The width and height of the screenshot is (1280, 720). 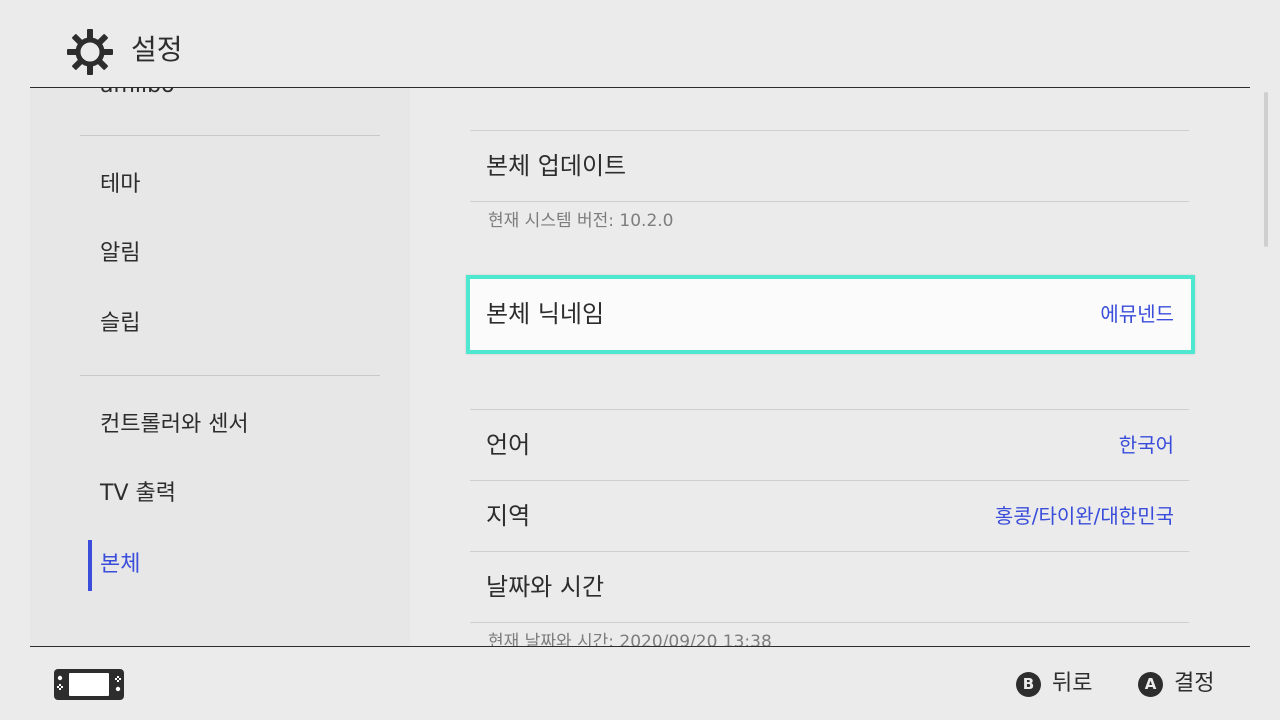 I want to click on back-button: B 뒤로, so click(x=1054, y=684).